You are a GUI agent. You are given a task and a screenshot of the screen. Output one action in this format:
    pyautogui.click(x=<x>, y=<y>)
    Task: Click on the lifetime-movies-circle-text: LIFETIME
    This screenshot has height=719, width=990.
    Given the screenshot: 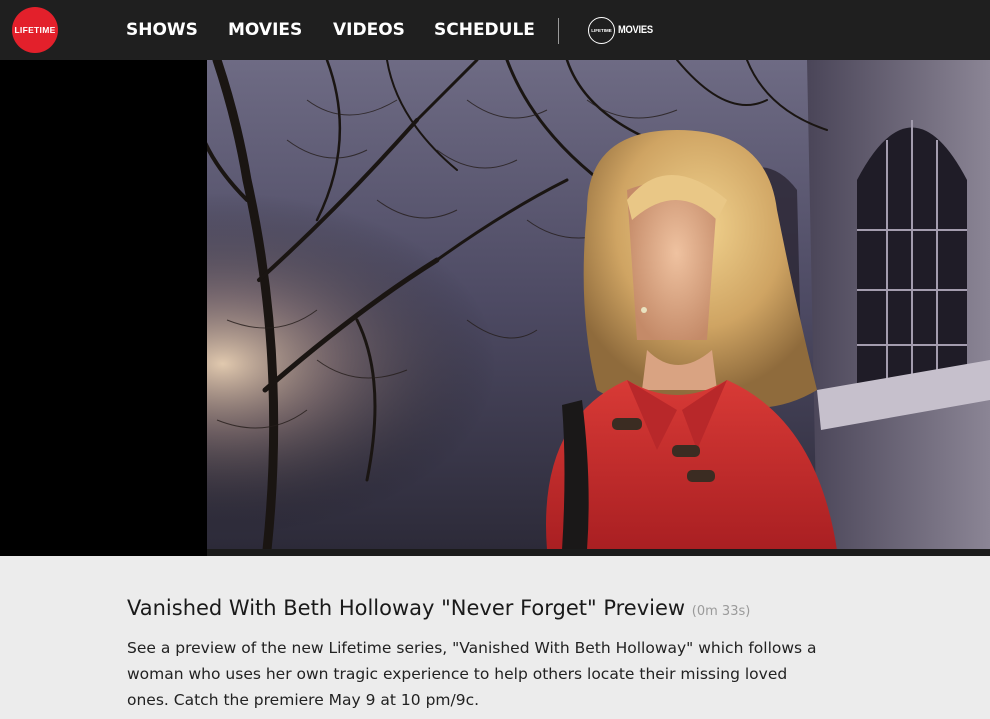 What is the action you would take?
    pyautogui.click(x=601, y=30)
    